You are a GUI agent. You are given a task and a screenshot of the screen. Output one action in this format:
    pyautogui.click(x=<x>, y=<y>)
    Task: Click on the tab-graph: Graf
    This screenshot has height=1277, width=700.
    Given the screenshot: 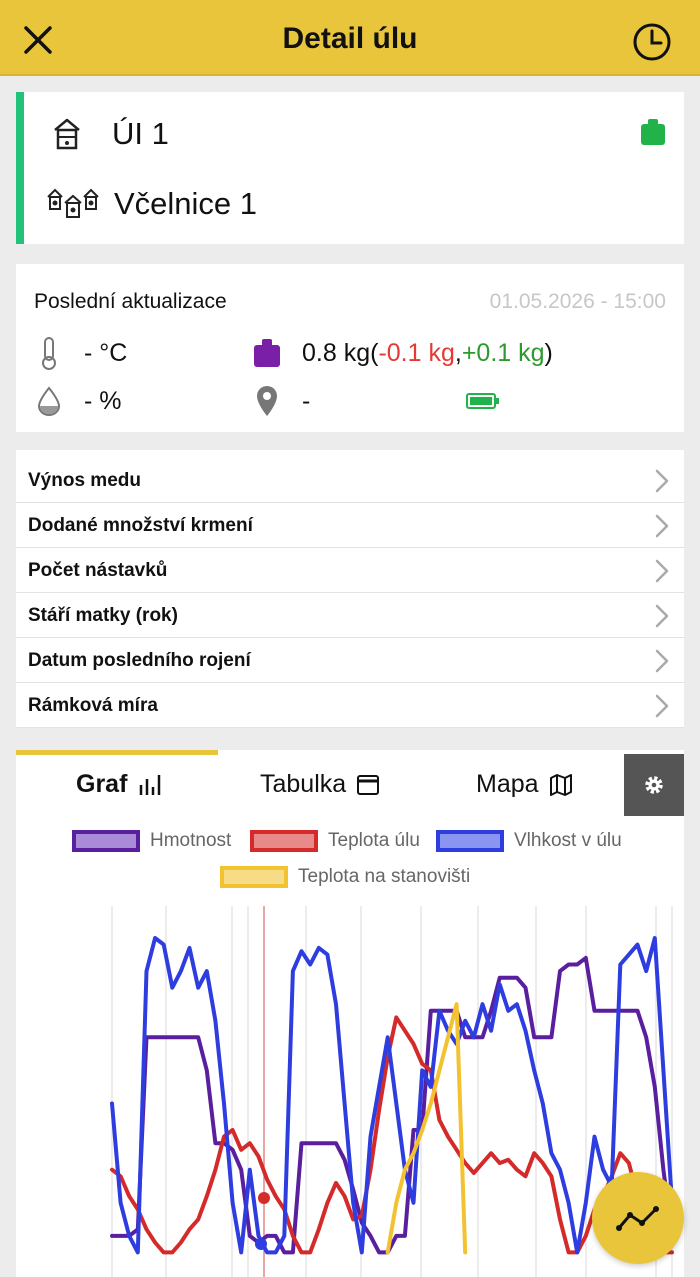 What is the action you would take?
    pyautogui.click(x=118, y=784)
    